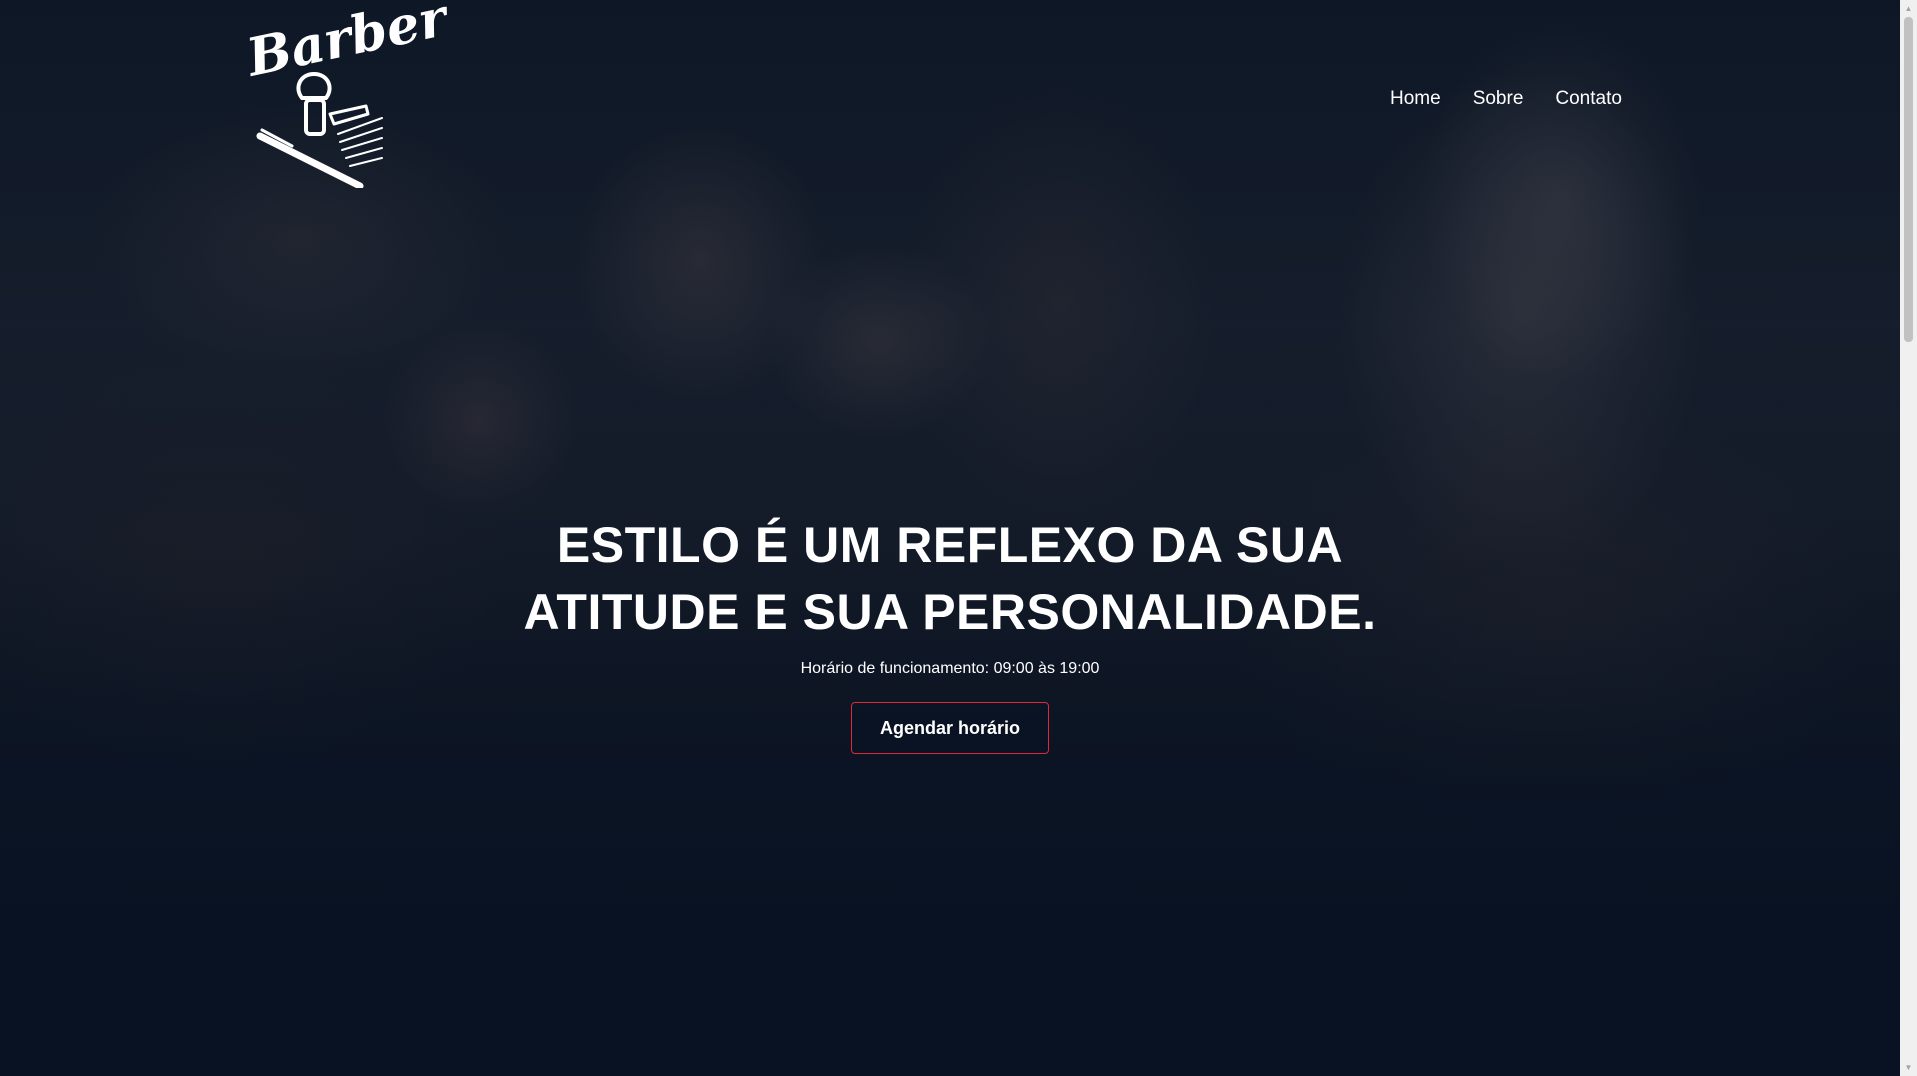 The width and height of the screenshot is (1917, 1076). I want to click on barber-logo: Barber, so click(347, 95).